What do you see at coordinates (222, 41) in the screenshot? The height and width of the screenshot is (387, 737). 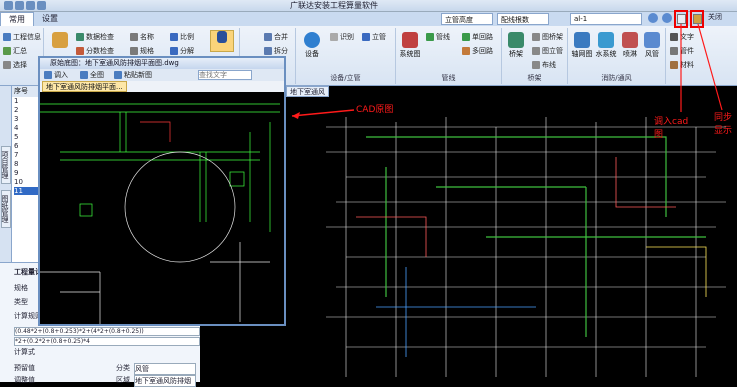 I see `pointer-select-button` at bounding box center [222, 41].